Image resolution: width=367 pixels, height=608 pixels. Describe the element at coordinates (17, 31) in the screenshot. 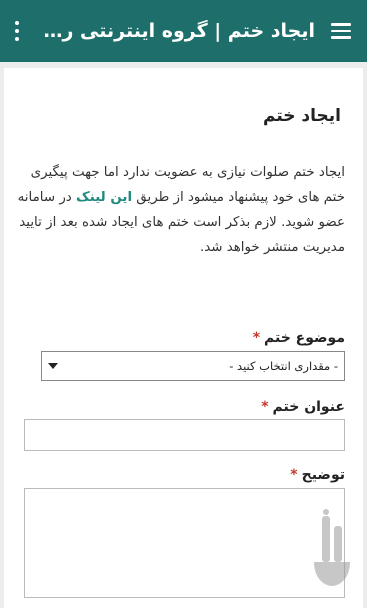

I see `overflow-menu-icon` at that location.